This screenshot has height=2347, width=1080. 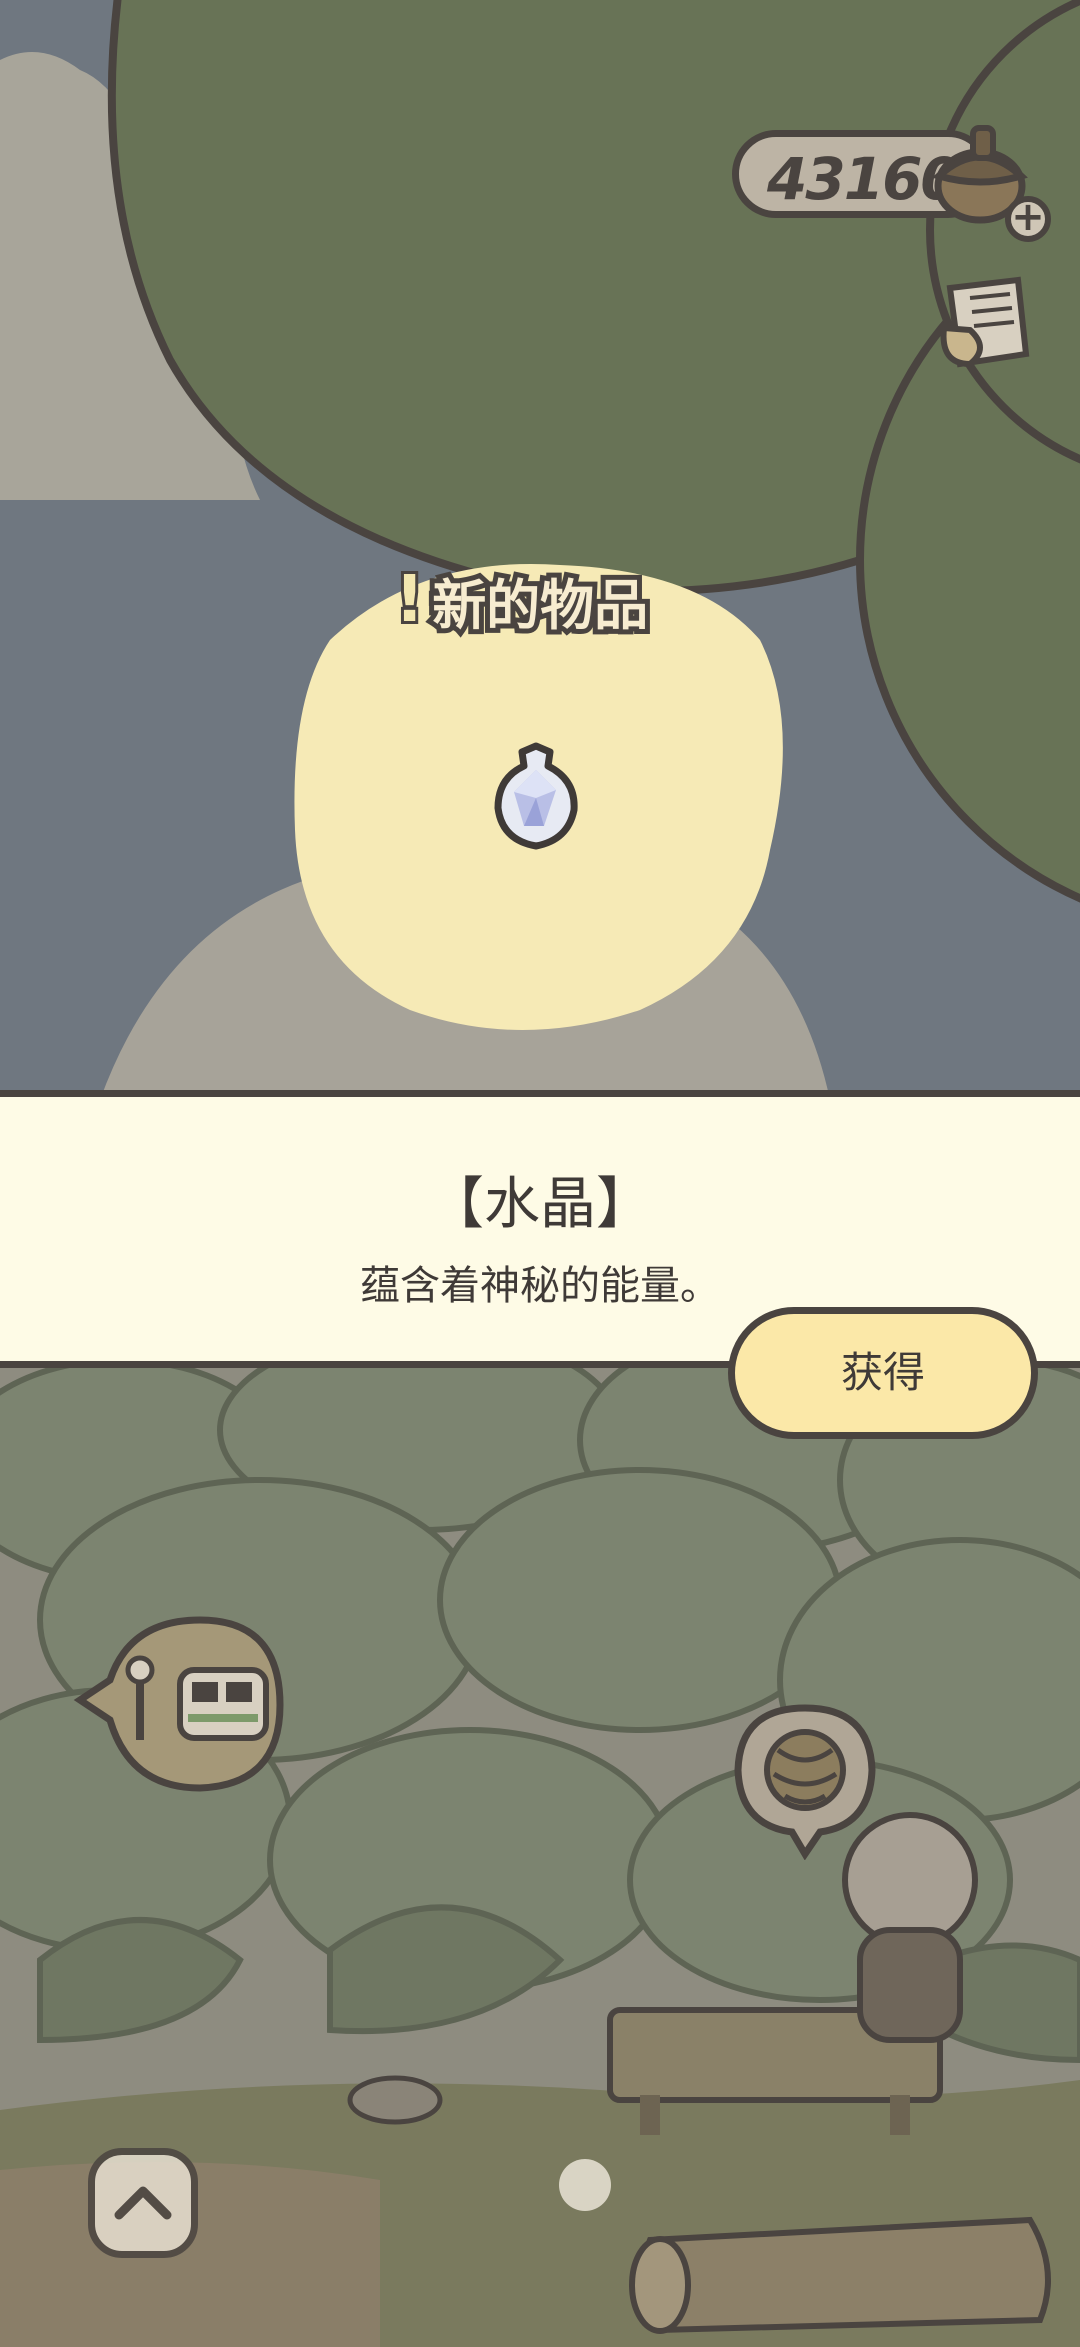 What do you see at coordinates (540, 1286) in the screenshot?
I see `item-description: 蕴含着神秘的能量。` at bounding box center [540, 1286].